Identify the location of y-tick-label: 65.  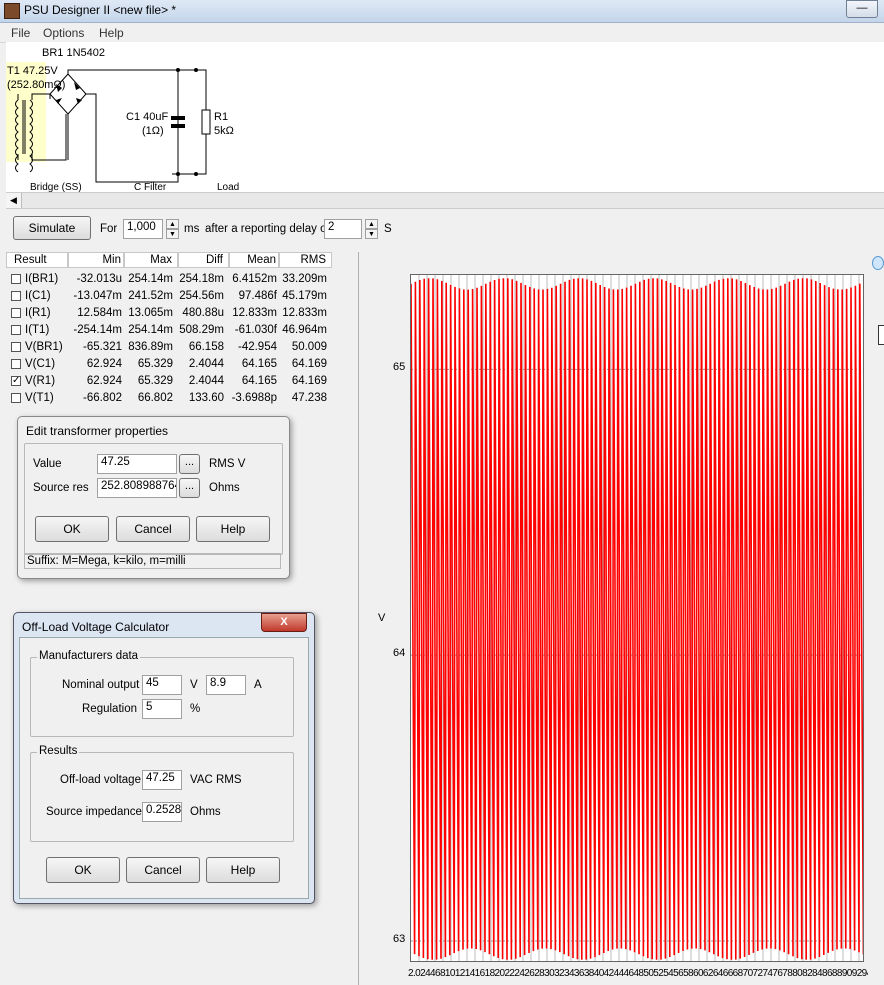
(399, 367).